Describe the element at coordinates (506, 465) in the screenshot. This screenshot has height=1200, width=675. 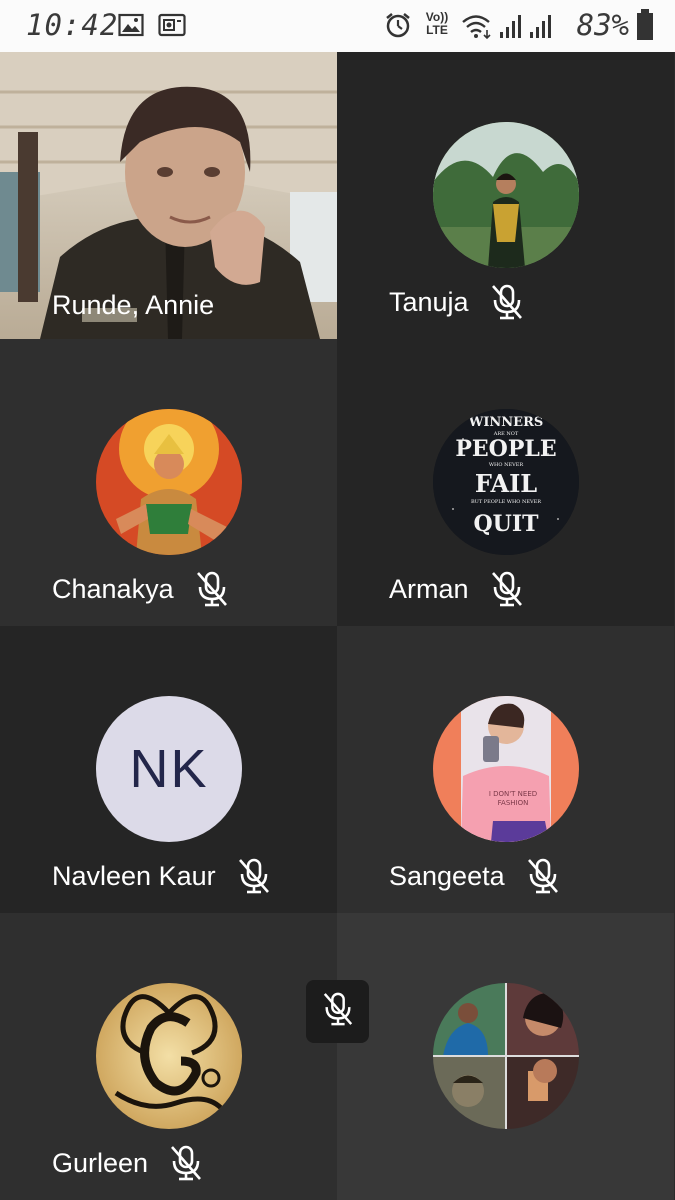
I see `avatar-text-line: WHO NEVER` at that location.